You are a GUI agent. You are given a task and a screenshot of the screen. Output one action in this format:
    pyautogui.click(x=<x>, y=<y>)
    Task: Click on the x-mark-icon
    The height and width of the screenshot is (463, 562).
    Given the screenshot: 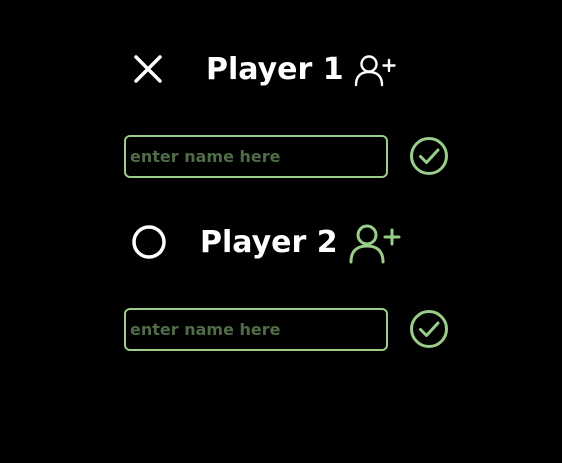 What is the action you would take?
    pyautogui.click(x=148, y=71)
    